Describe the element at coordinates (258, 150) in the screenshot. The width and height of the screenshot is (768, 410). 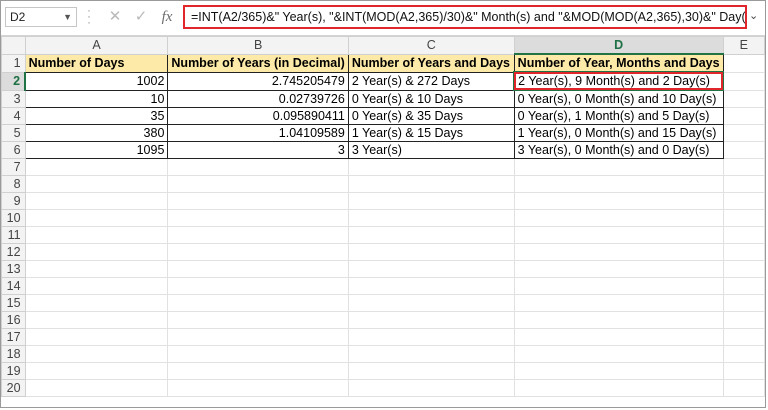
I see `cell-b6: 3` at that location.